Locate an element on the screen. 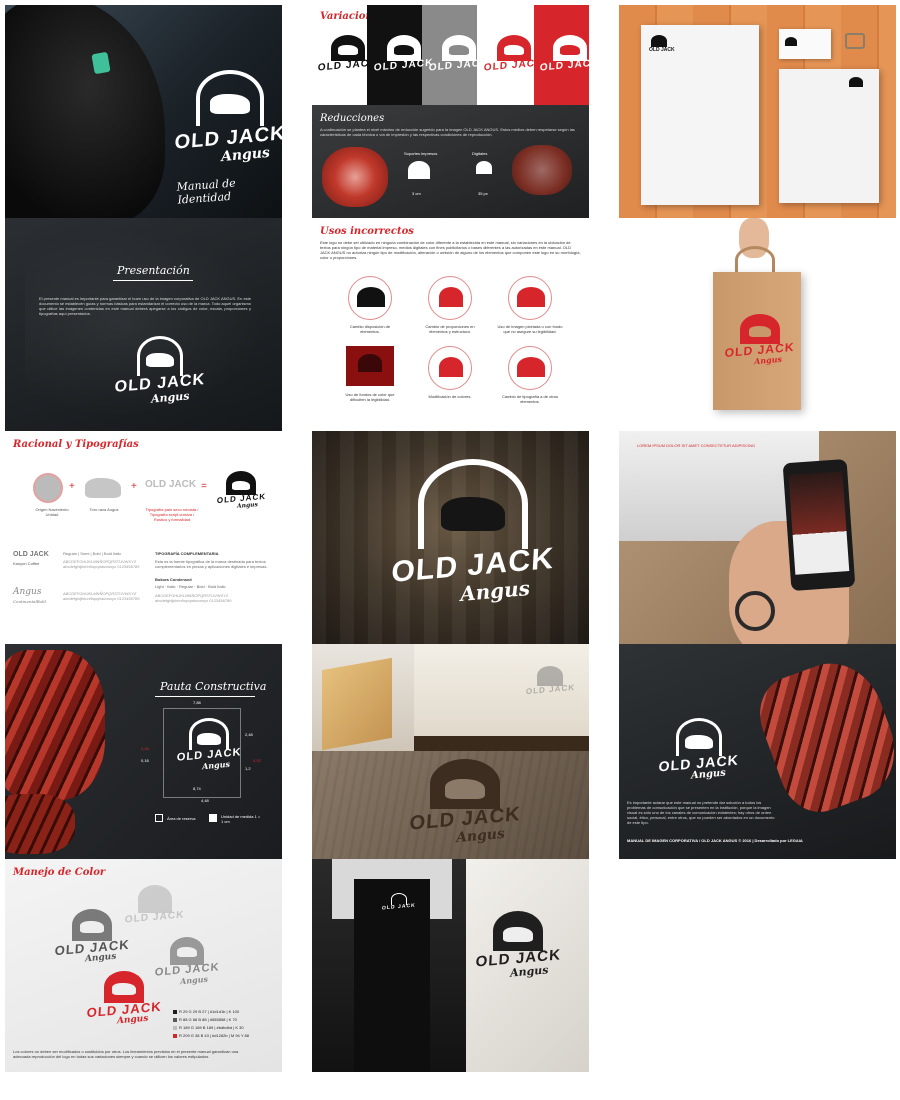 This screenshot has width=900, height=1100. rationale-wordmark: OLD JACK is located at coordinates (171, 484).